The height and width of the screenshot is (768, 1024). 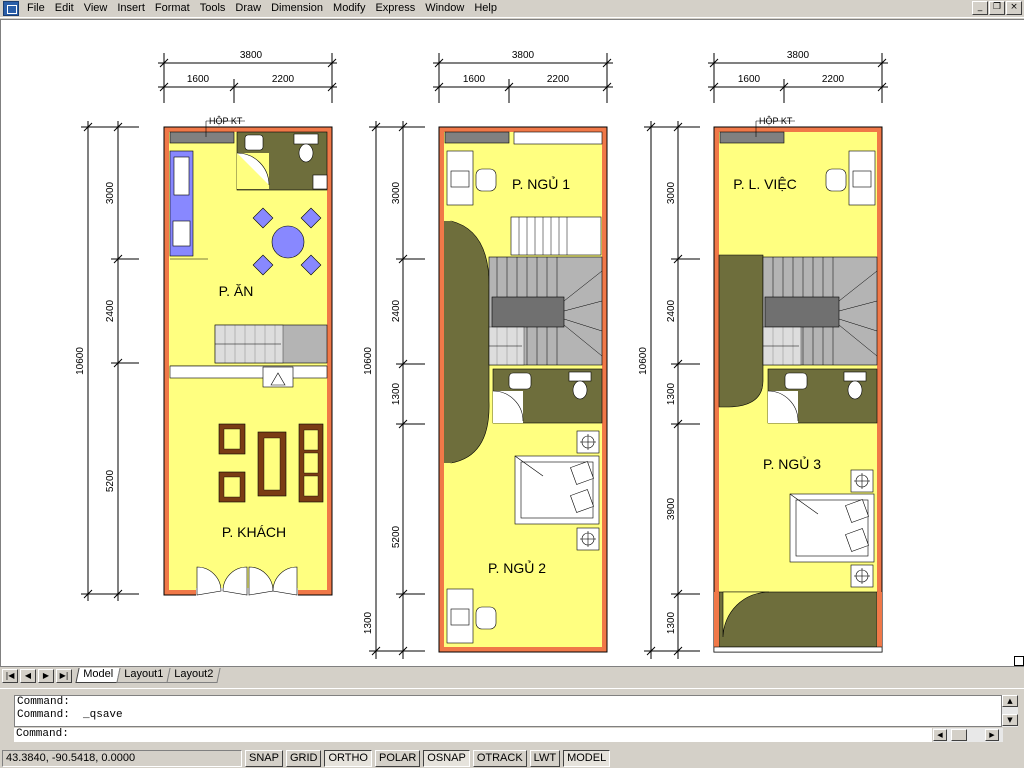 I want to click on coordinate-readout: 43.3840, -90.5418, 0.0000, so click(x=122, y=758).